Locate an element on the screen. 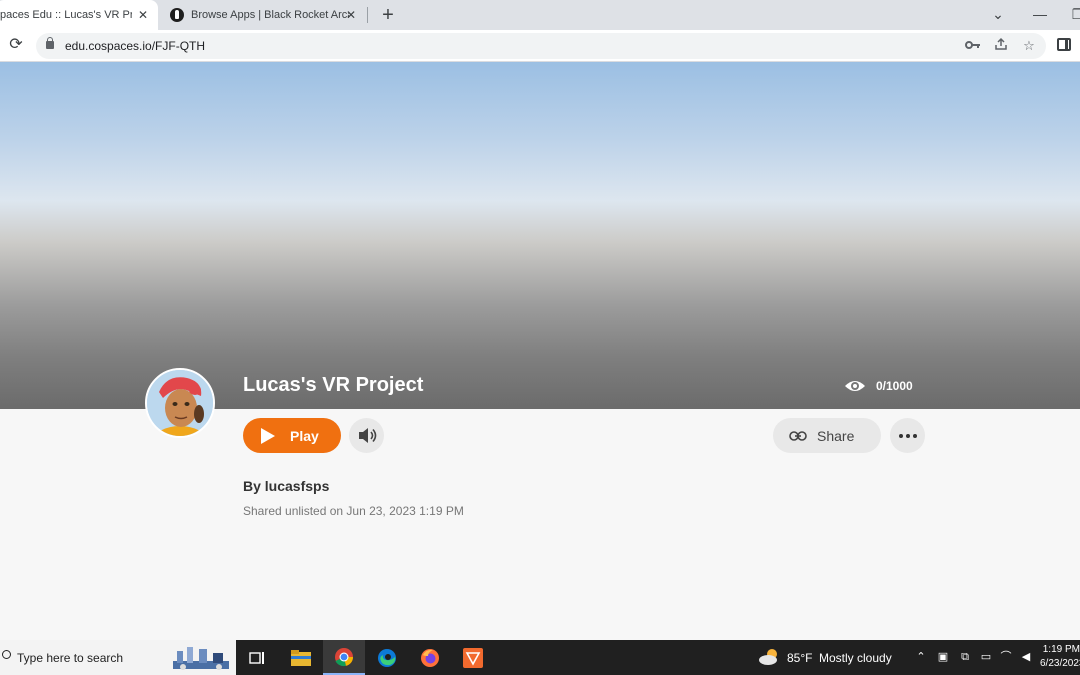  taskbar-search: Type here to search is located at coordinates (118, 657).